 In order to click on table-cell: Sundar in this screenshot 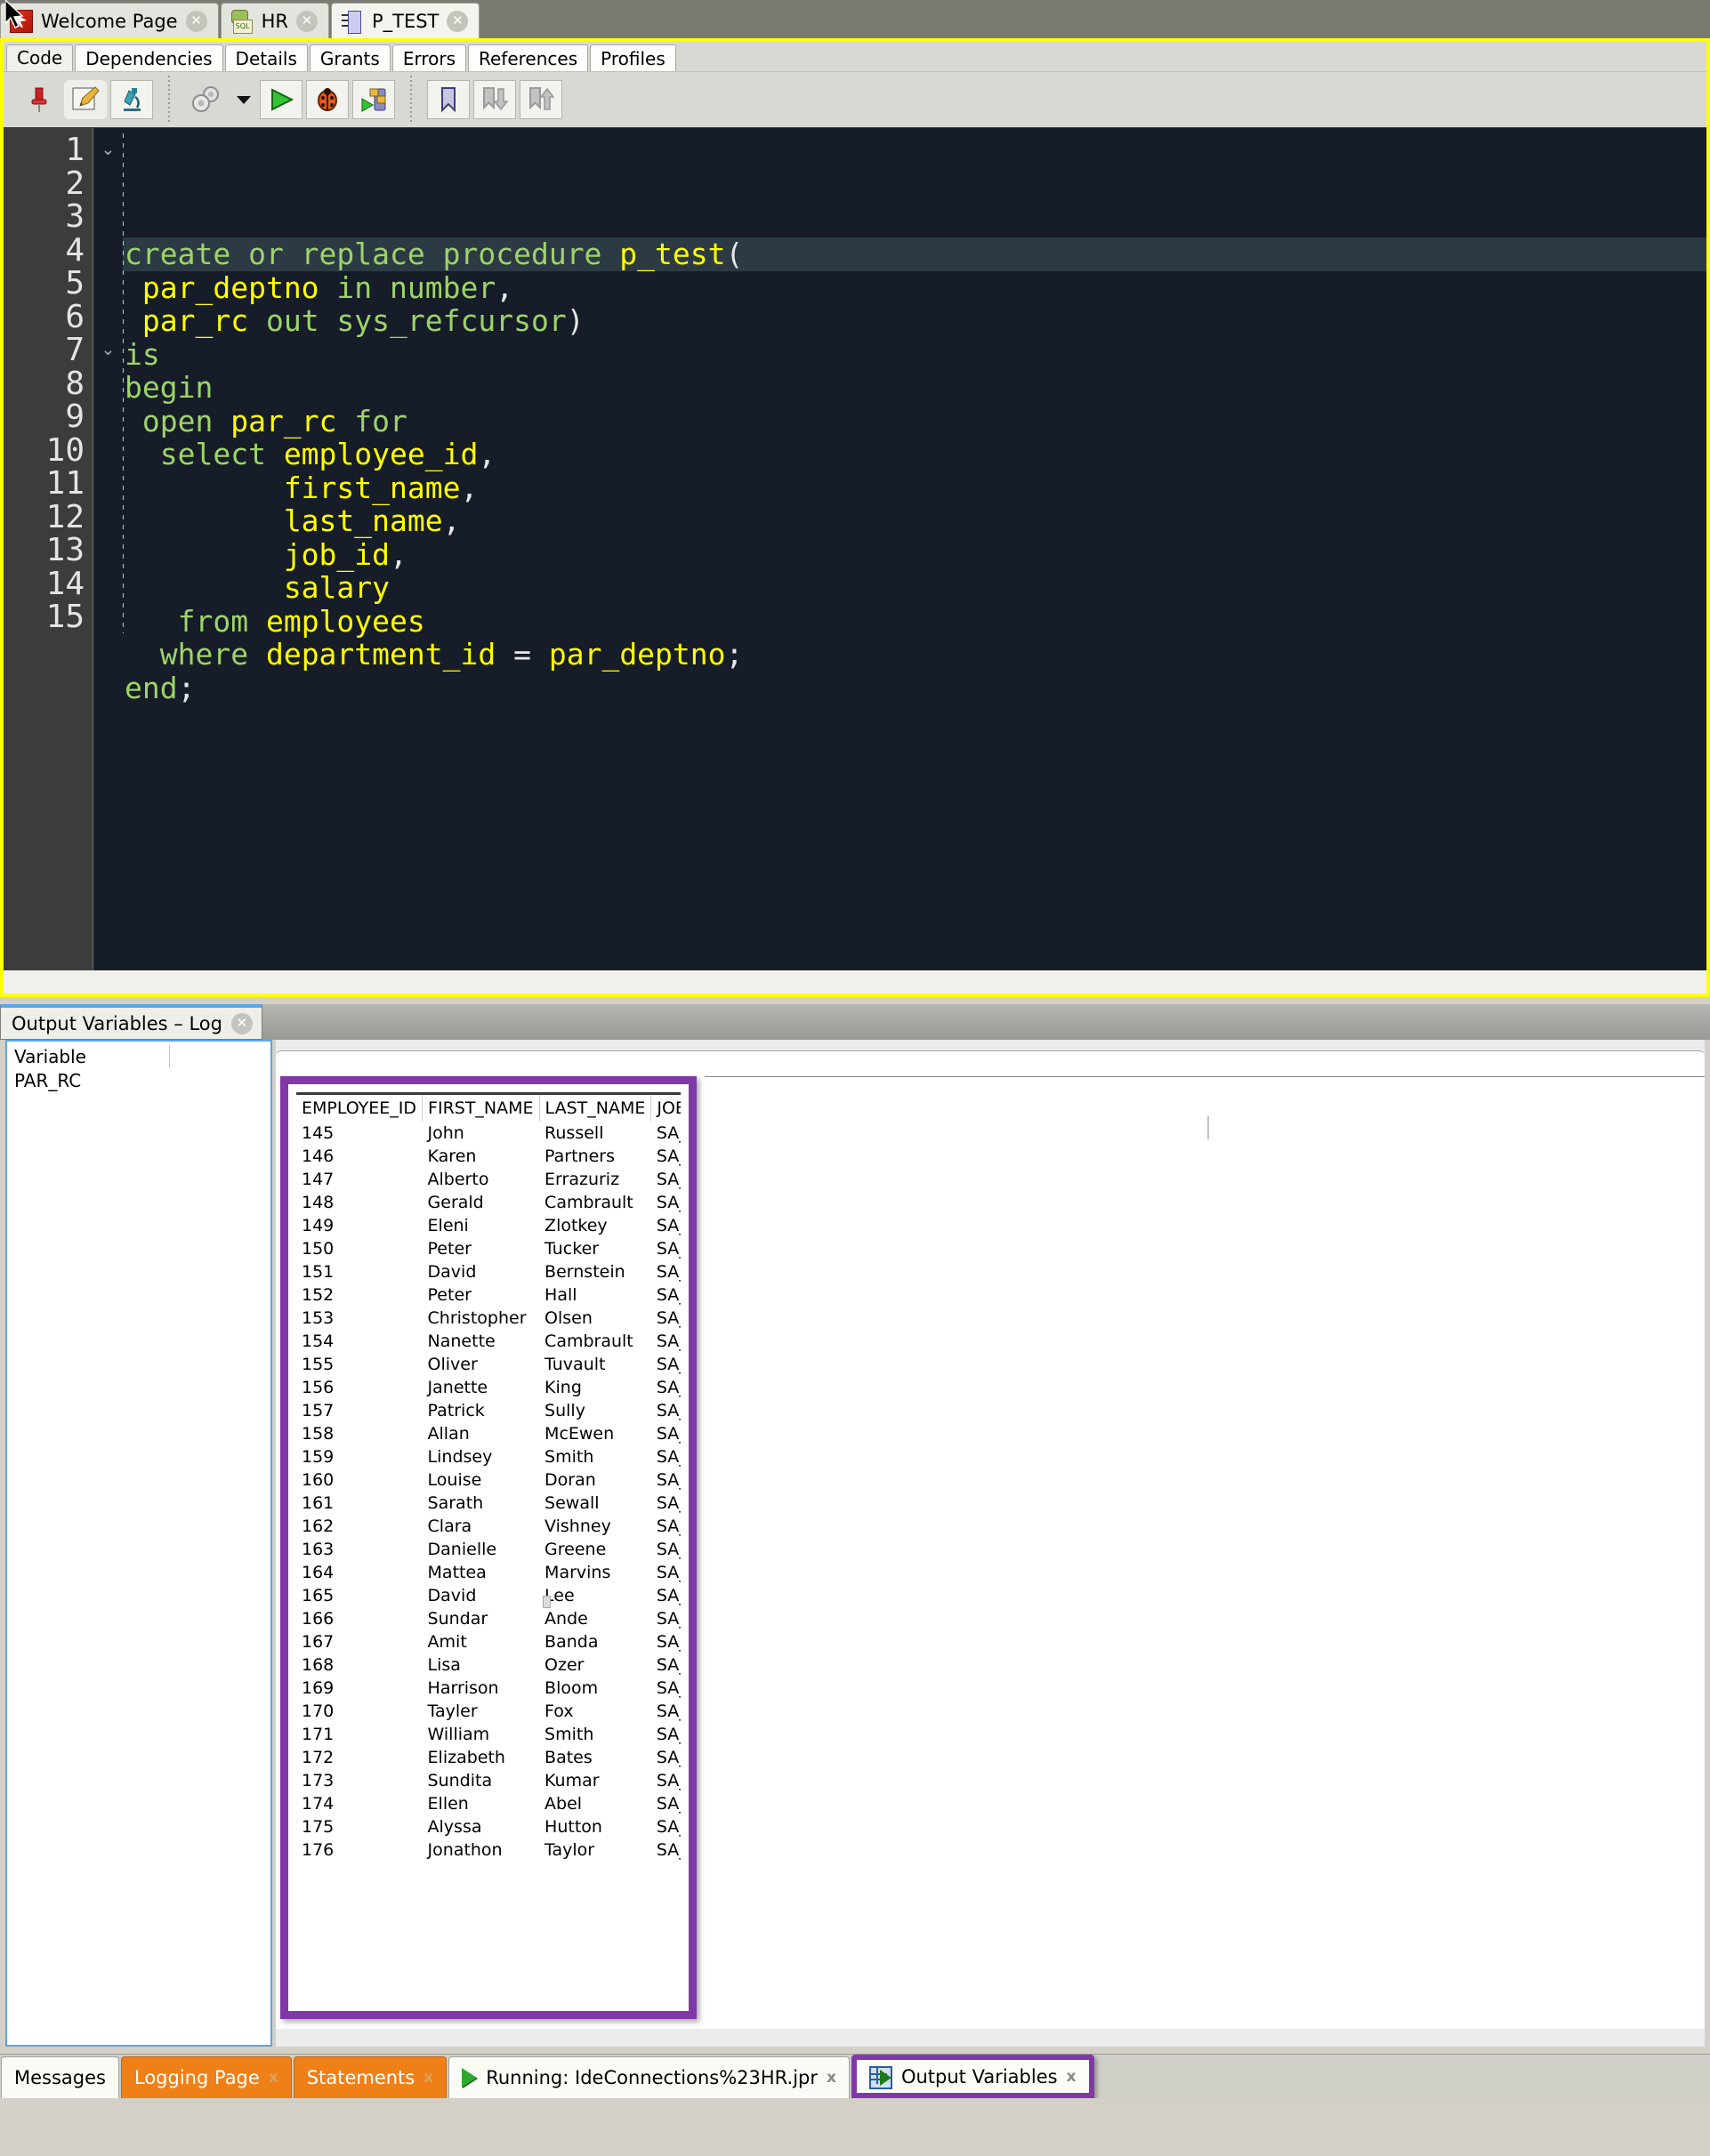, I will do `click(482, 1619)`.